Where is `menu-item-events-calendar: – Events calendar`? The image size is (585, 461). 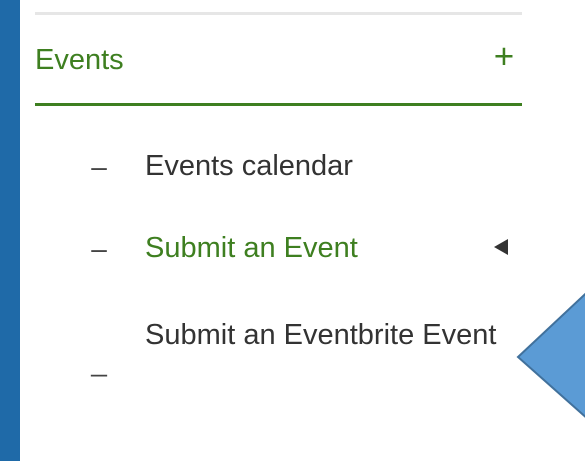
menu-item-events-calendar: – Events calendar is located at coordinates (298, 167).